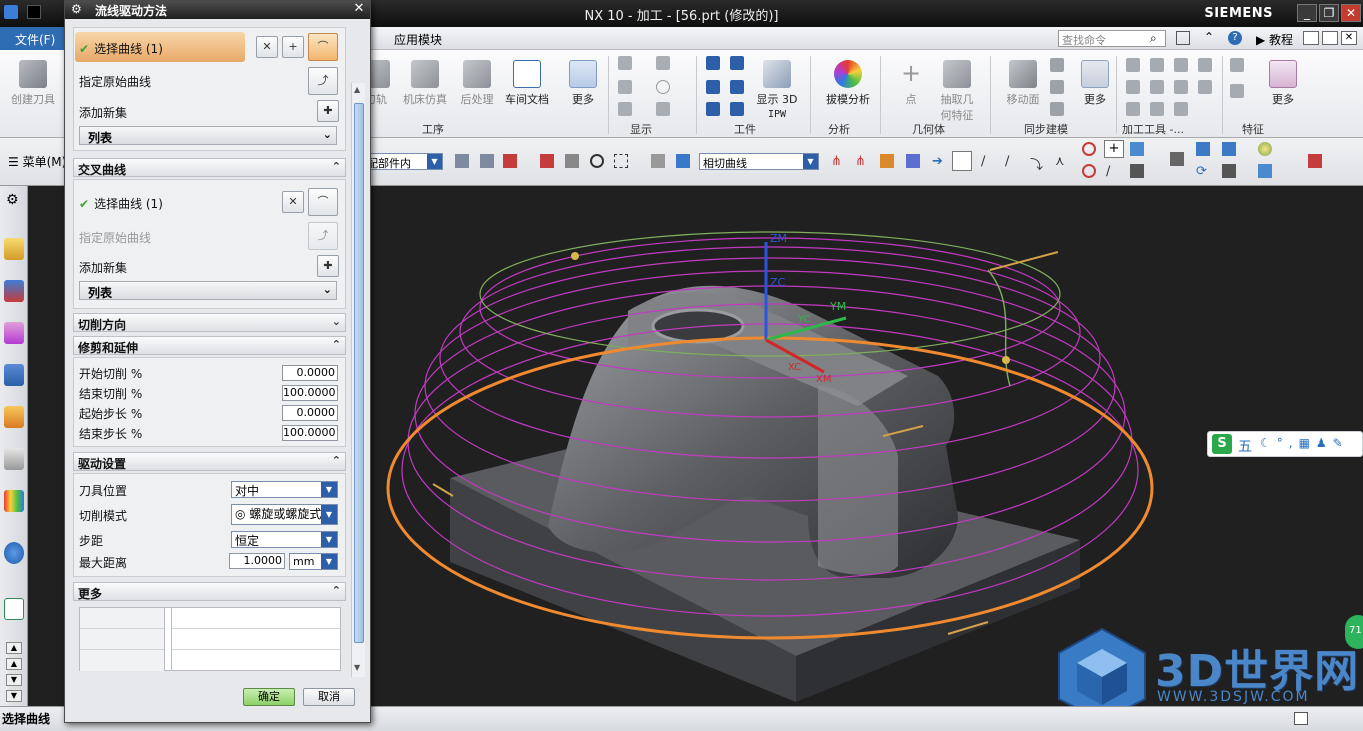 The width and height of the screenshot is (1363, 731). I want to click on tangent-icon: ⋏, so click(1062, 161).